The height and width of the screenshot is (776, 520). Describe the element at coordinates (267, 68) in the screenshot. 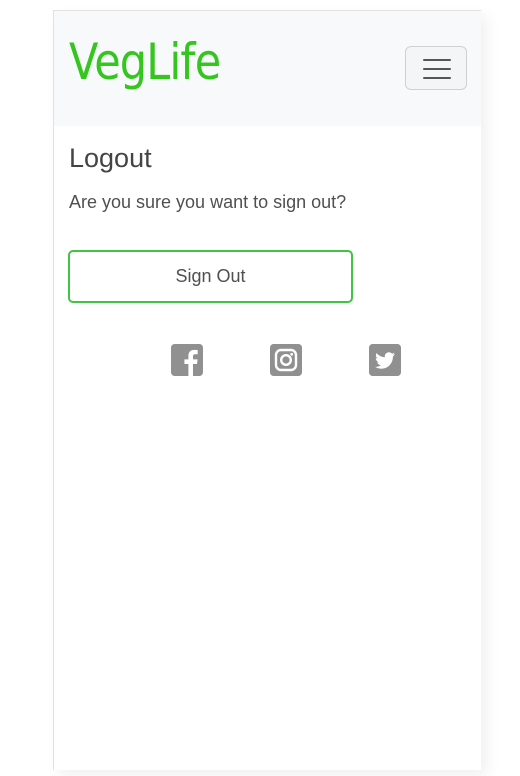

I see `navbar: VegLife` at that location.